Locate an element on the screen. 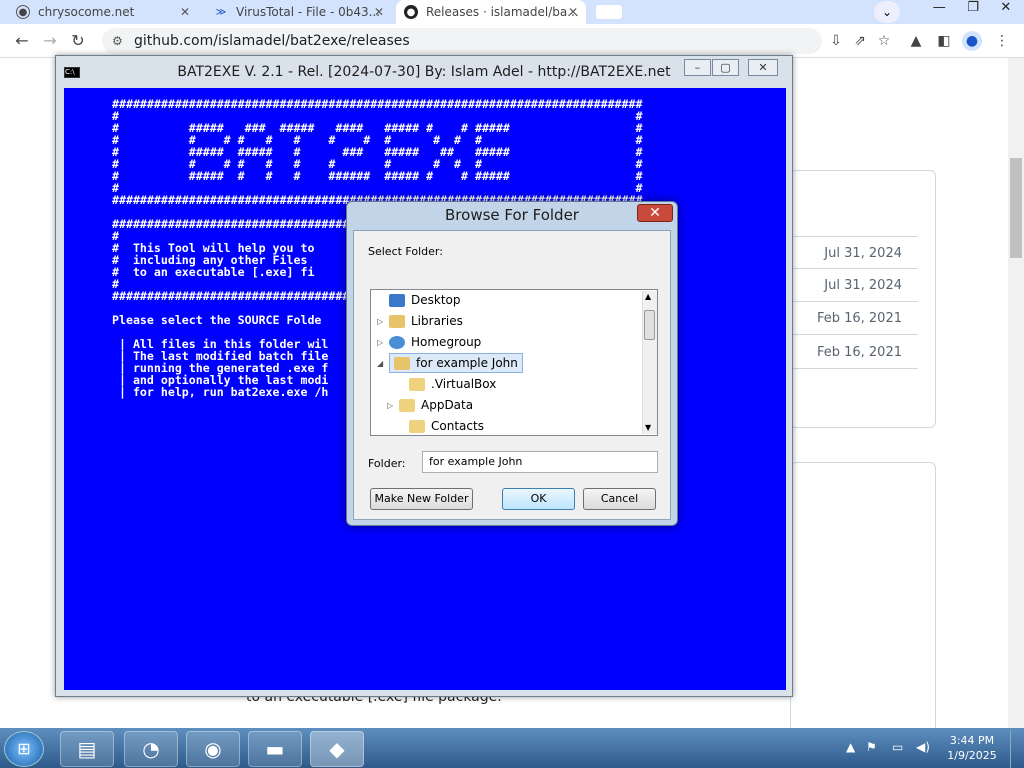 The height and width of the screenshot is (768, 1024). sidepanel-icon: ◧ is located at coordinates (944, 41).